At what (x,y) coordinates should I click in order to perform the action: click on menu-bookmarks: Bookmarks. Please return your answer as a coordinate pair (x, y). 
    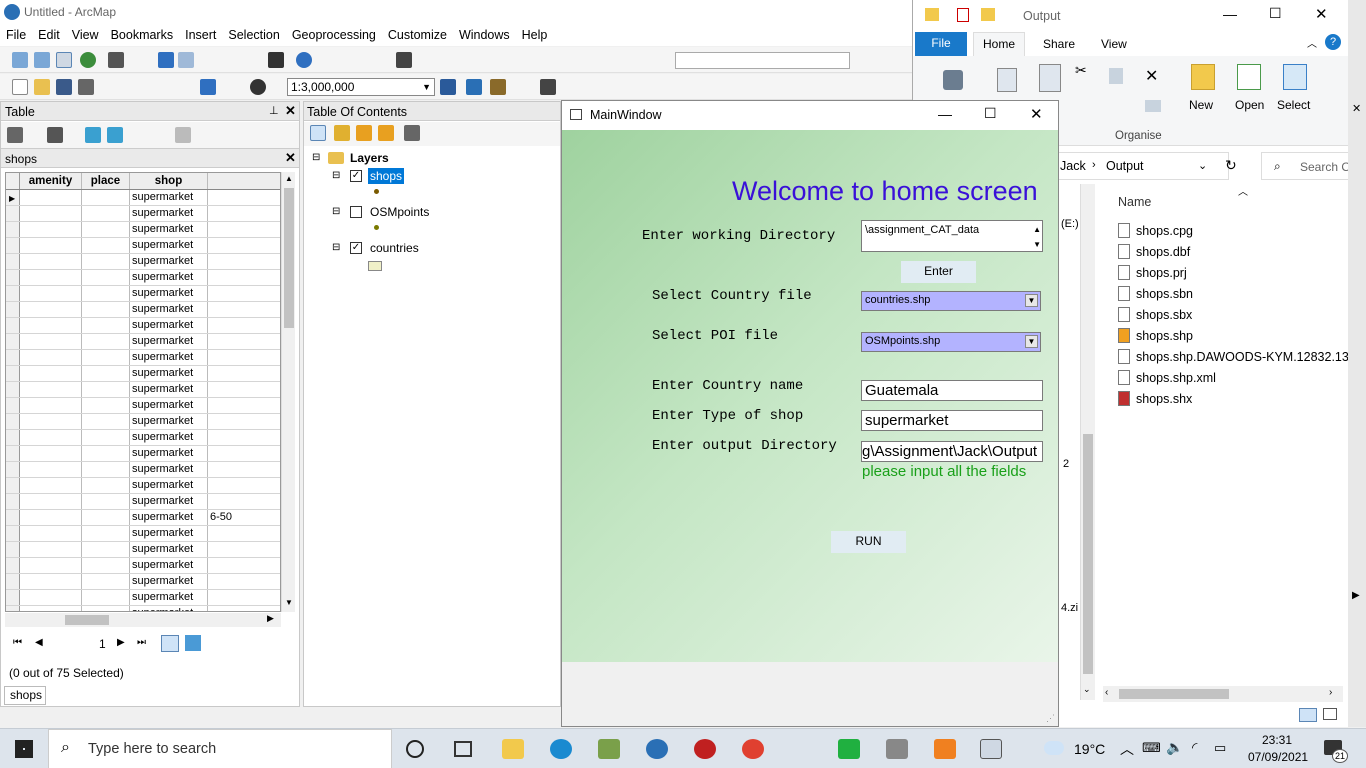
    Looking at the image, I should click on (142, 35).